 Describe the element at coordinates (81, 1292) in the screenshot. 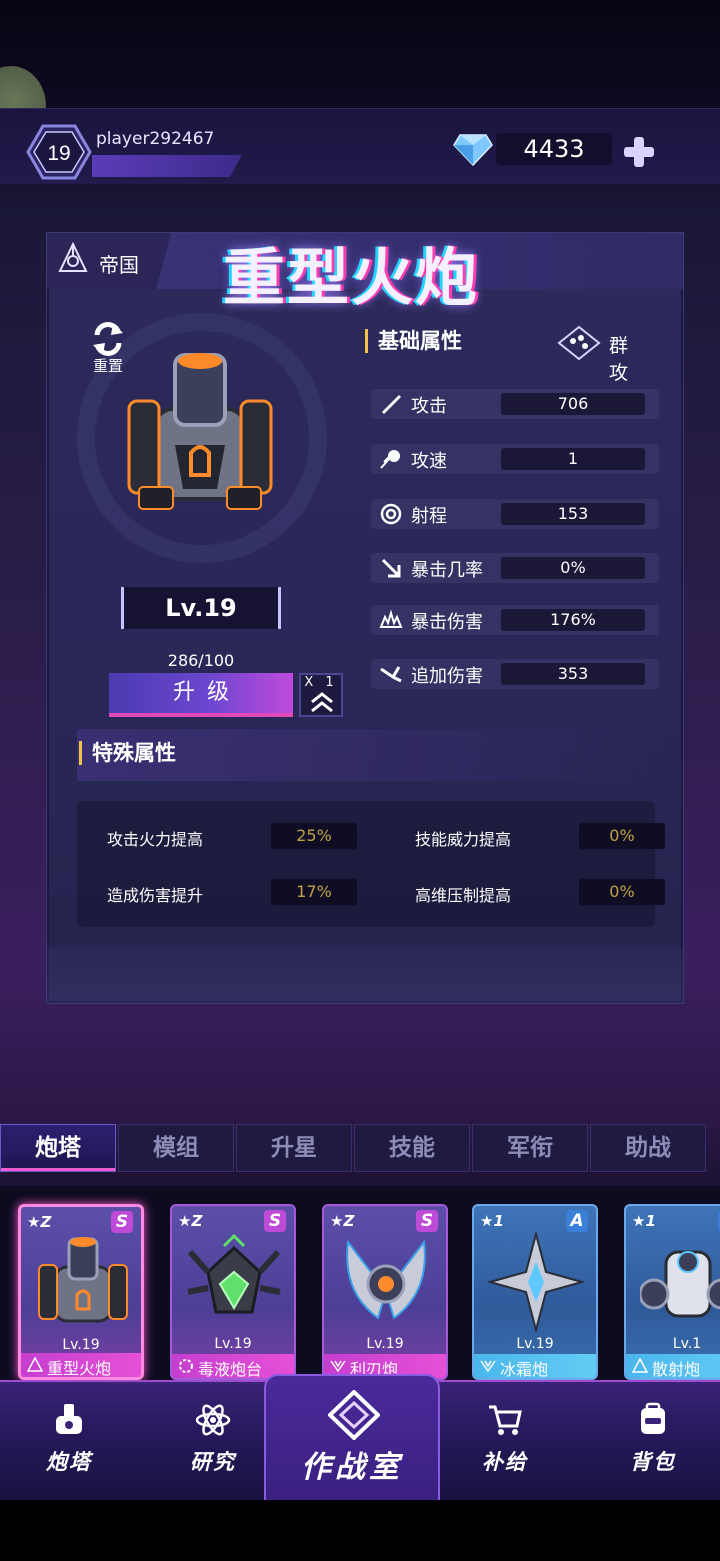

I see `turret-card-heavy-cannon: ★Z S Lv.19 重型火炮` at that location.